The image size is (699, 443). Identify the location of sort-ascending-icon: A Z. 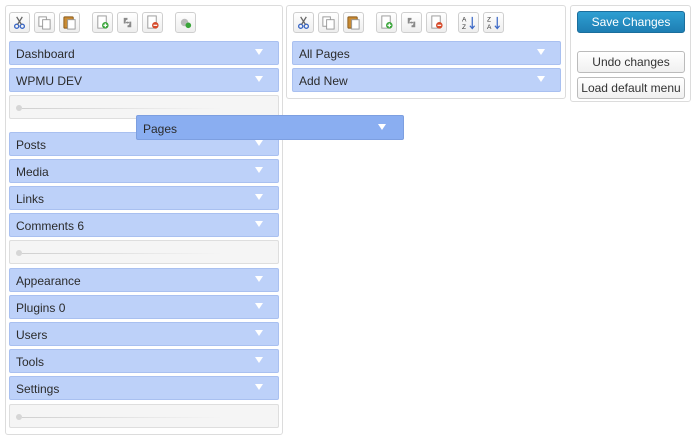
(469, 23).